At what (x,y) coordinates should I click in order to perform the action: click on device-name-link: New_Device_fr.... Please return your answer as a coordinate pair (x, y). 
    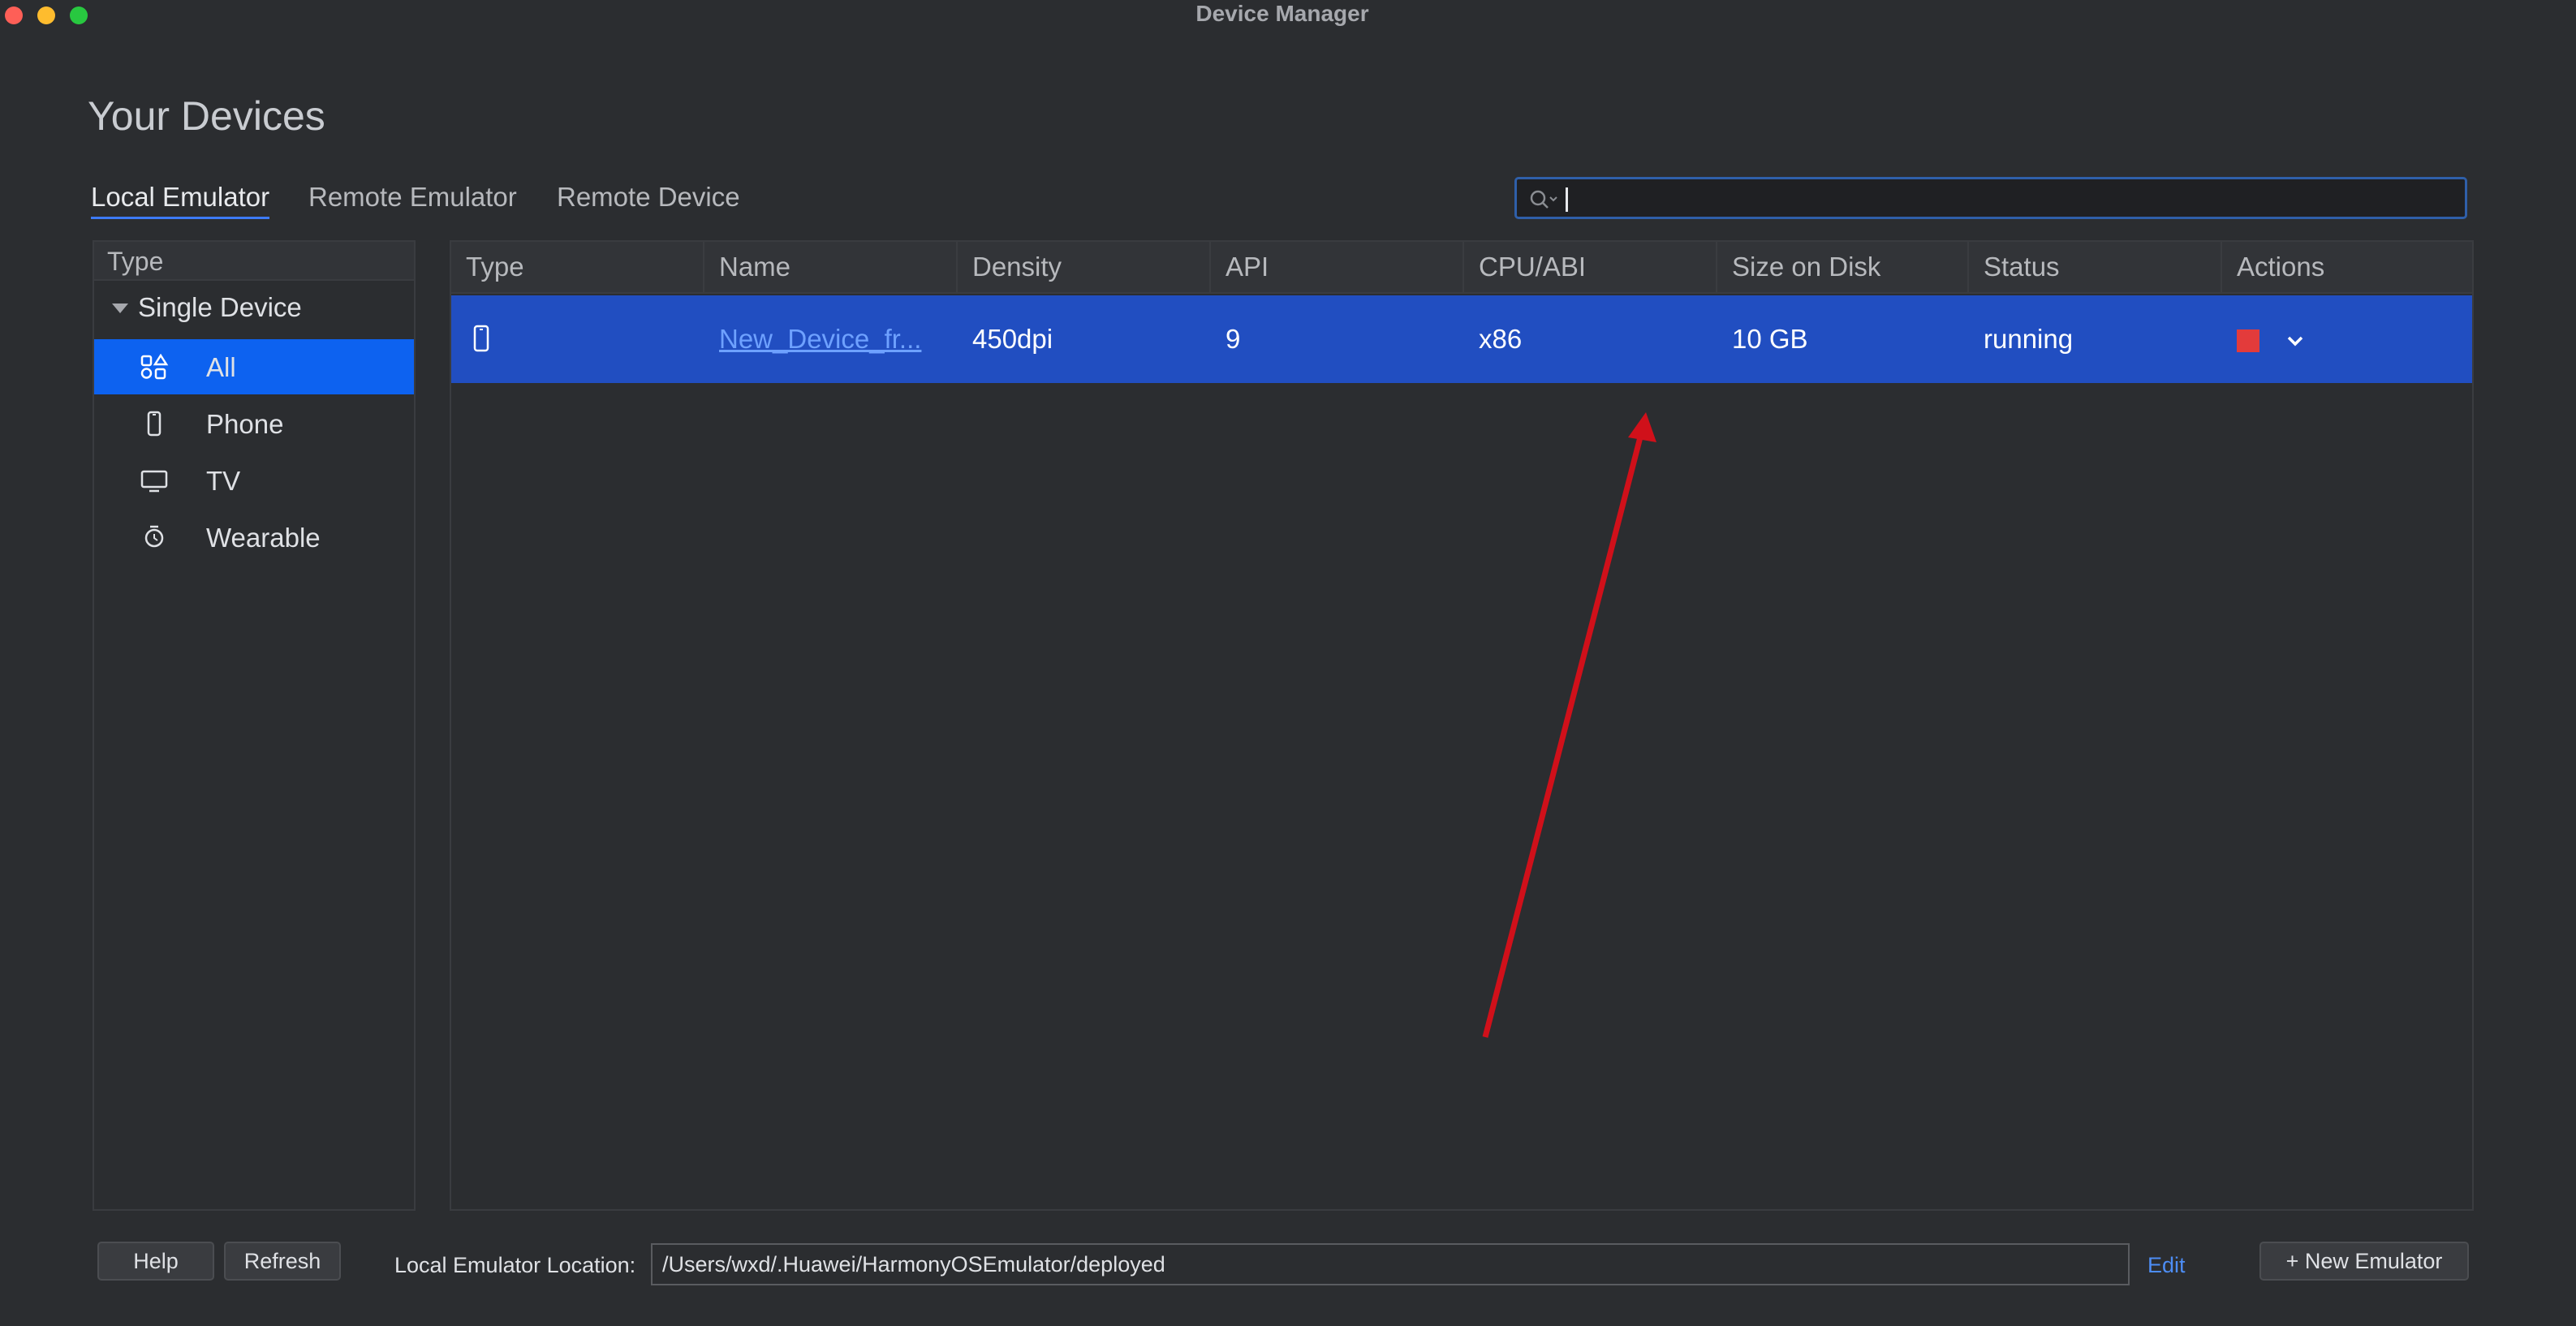
    Looking at the image, I should click on (831, 339).